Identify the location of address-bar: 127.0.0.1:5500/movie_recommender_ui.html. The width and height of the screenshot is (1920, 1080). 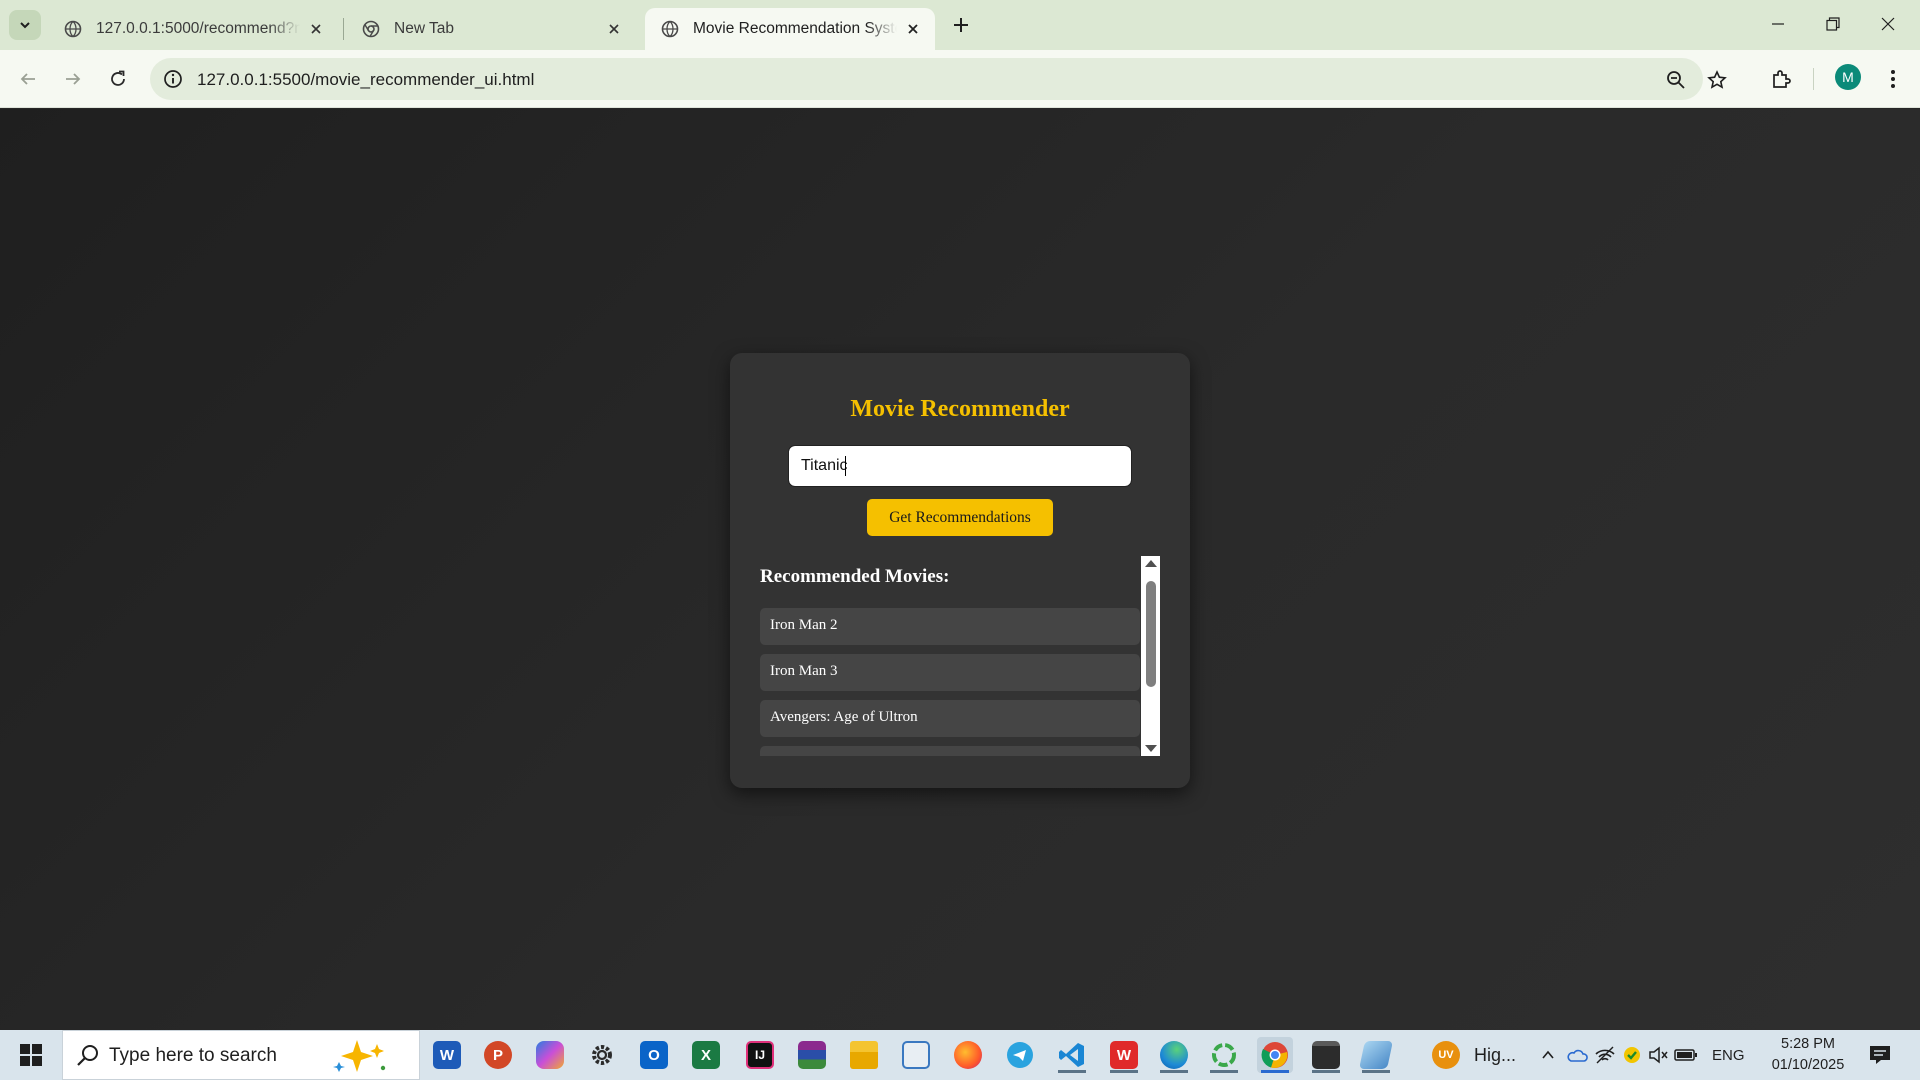
(938, 79).